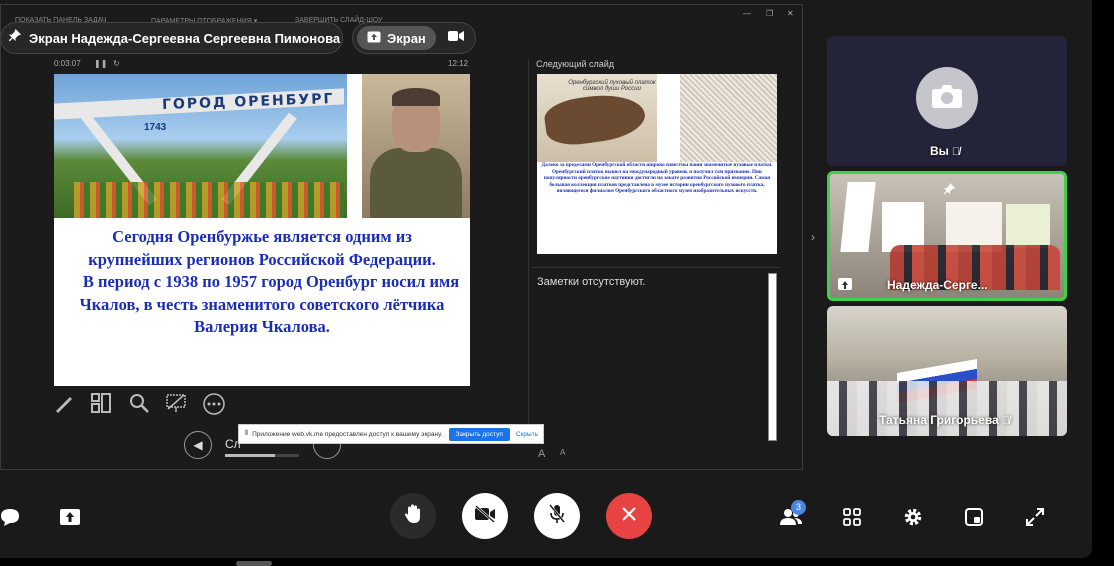  I want to click on slide-progress, so click(262, 455).